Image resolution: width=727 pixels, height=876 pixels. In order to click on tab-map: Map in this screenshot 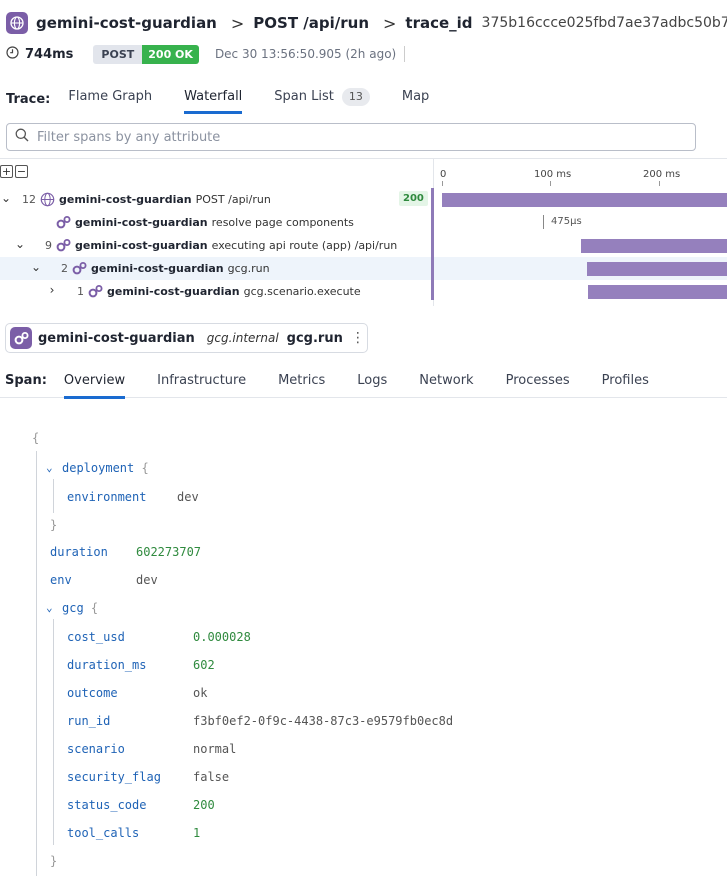, I will do `click(415, 99)`.